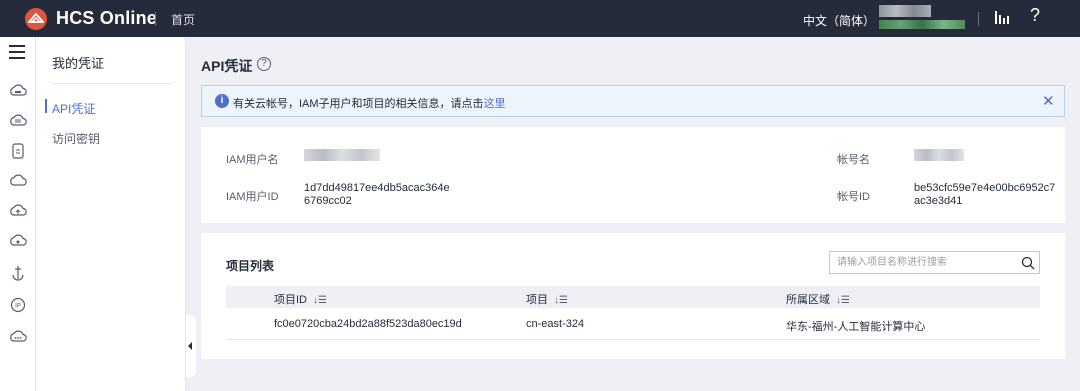 The width and height of the screenshot is (1080, 391). What do you see at coordinates (1048, 101) in the screenshot?
I see `close-icon: ✕` at bounding box center [1048, 101].